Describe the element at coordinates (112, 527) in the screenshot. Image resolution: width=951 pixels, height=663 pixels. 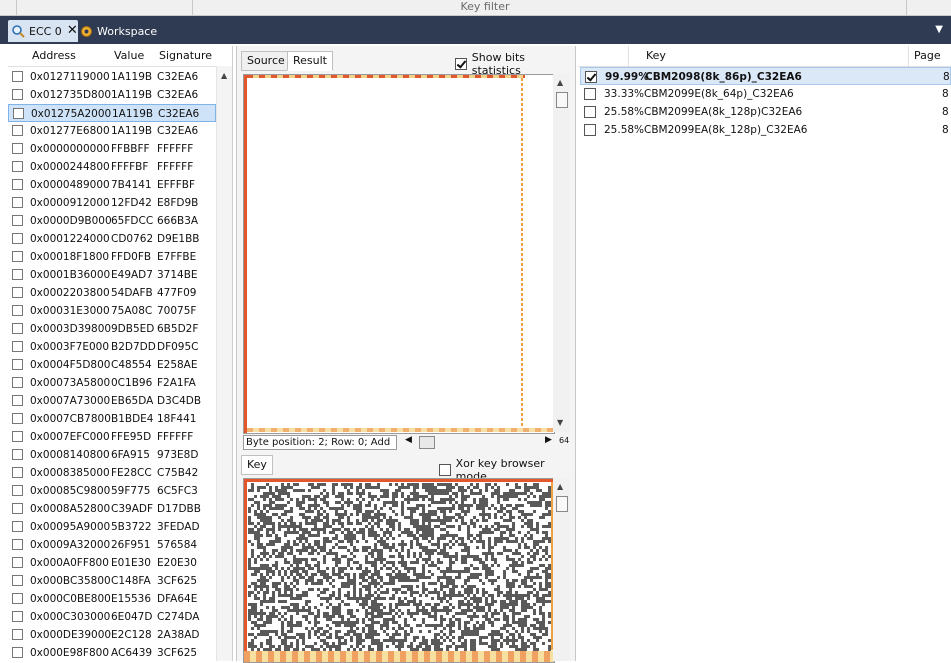
I see `address-row: 0x00095A9000 5B3722 3FEDAD` at that location.